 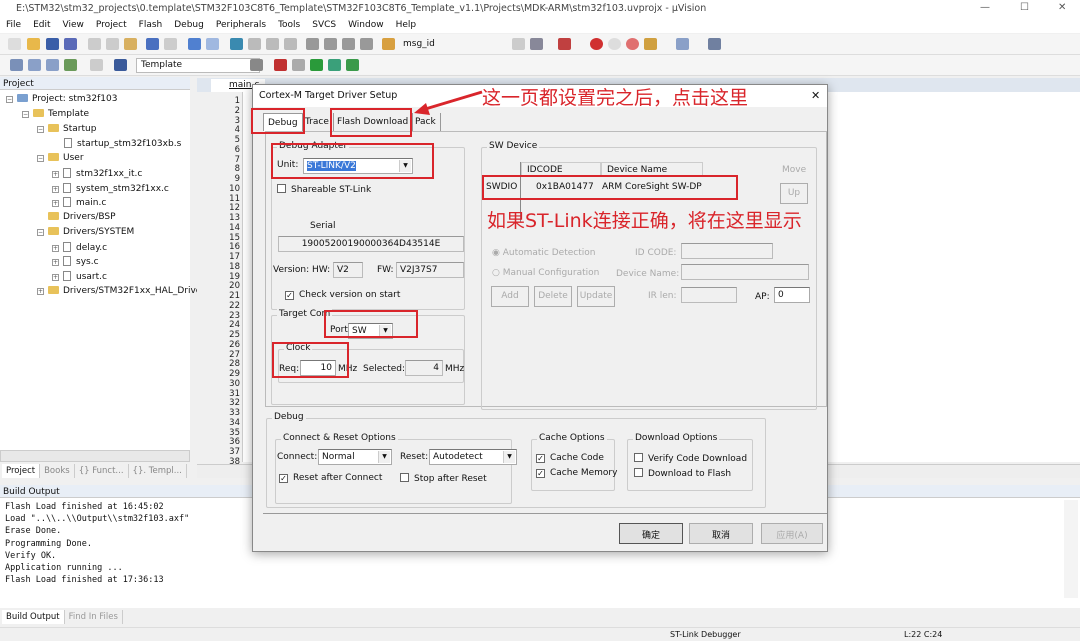 I want to click on tab-books: Books, so click(x=57, y=471).